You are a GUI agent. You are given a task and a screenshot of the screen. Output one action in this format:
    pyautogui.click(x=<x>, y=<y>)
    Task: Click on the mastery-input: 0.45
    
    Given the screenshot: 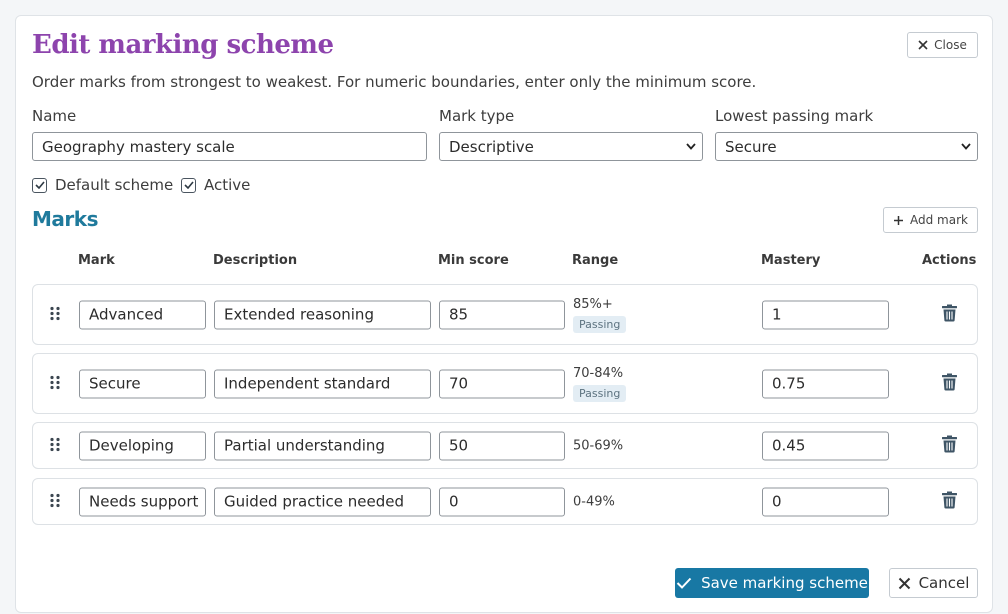 What is the action you would take?
    pyautogui.click(x=825, y=445)
    